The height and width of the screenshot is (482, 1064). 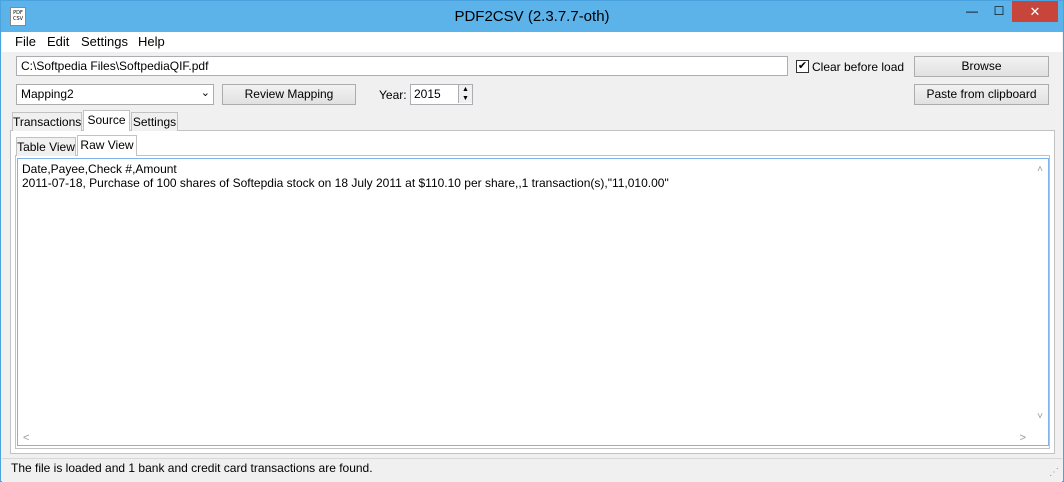 I want to click on spin-down-icon: ▼, so click(x=465, y=98).